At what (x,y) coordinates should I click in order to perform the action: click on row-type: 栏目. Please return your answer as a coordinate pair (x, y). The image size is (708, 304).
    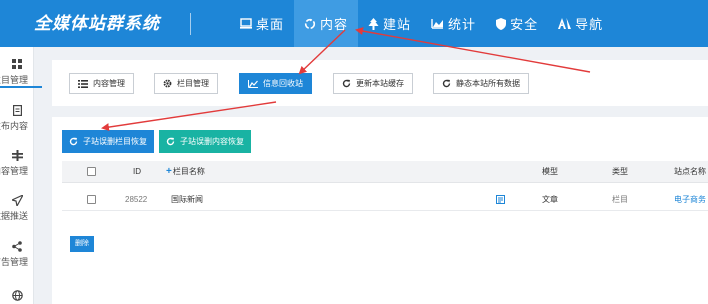
    Looking at the image, I should click on (620, 199).